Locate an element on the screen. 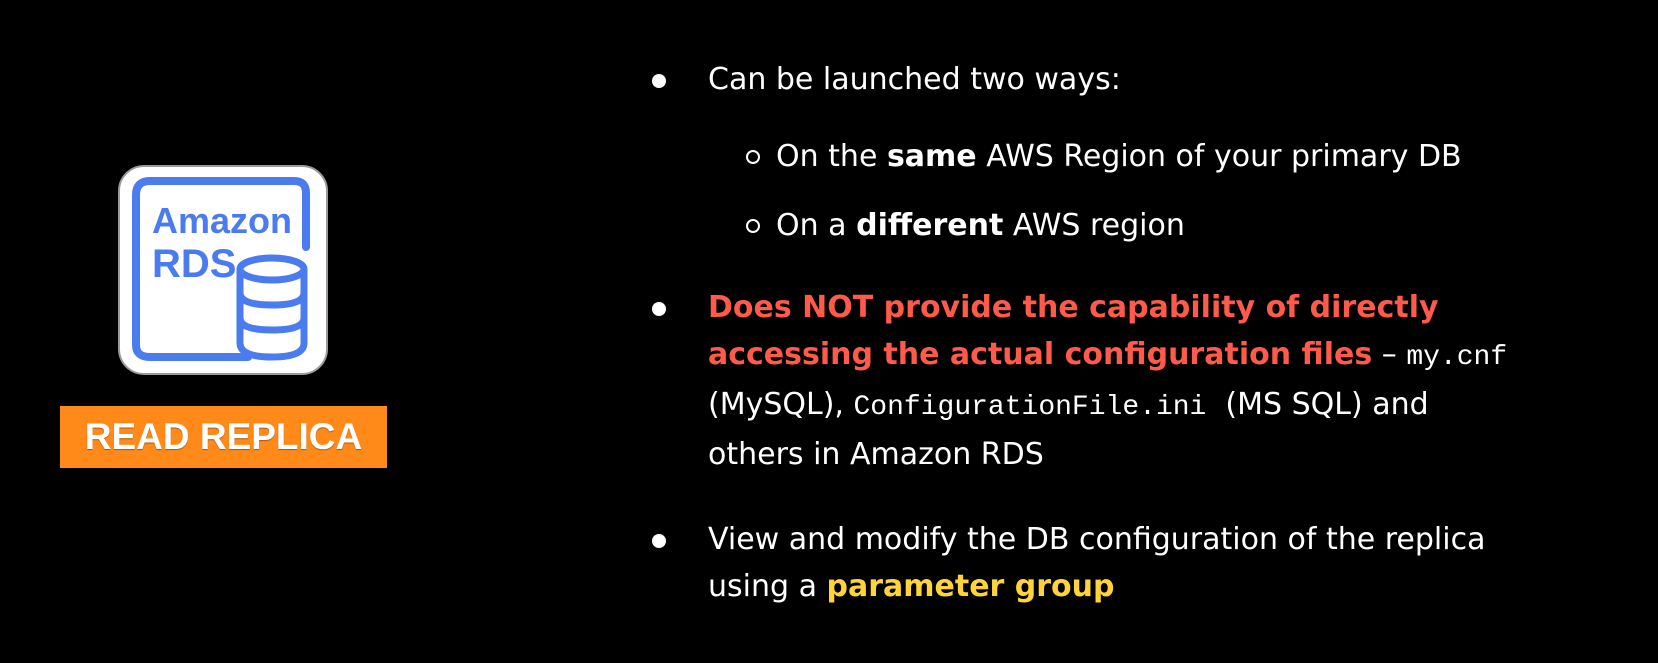 The height and width of the screenshot is (663, 1658). amazon-rds-logo: Amazon RDS is located at coordinates (223, 270).